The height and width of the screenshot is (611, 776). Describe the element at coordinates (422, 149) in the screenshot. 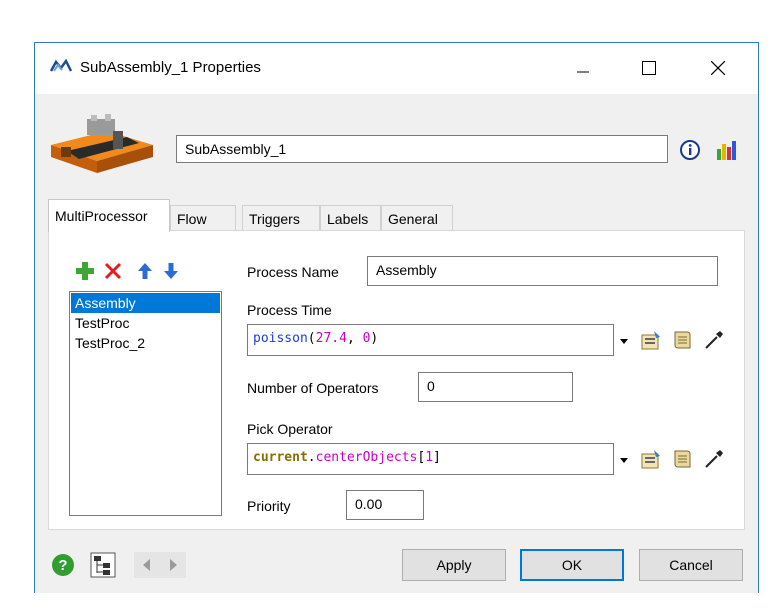

I see `object-name-input: SubAssembly_1` at that location.